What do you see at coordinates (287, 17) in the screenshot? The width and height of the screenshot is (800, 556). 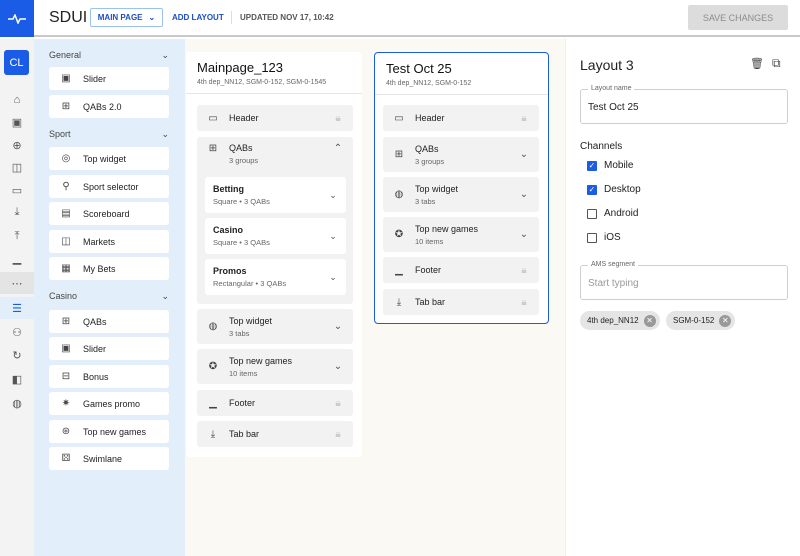 I see `updated-timestamp: UPDATED NOV 17, 10:42` at bounding box center [287, 17].